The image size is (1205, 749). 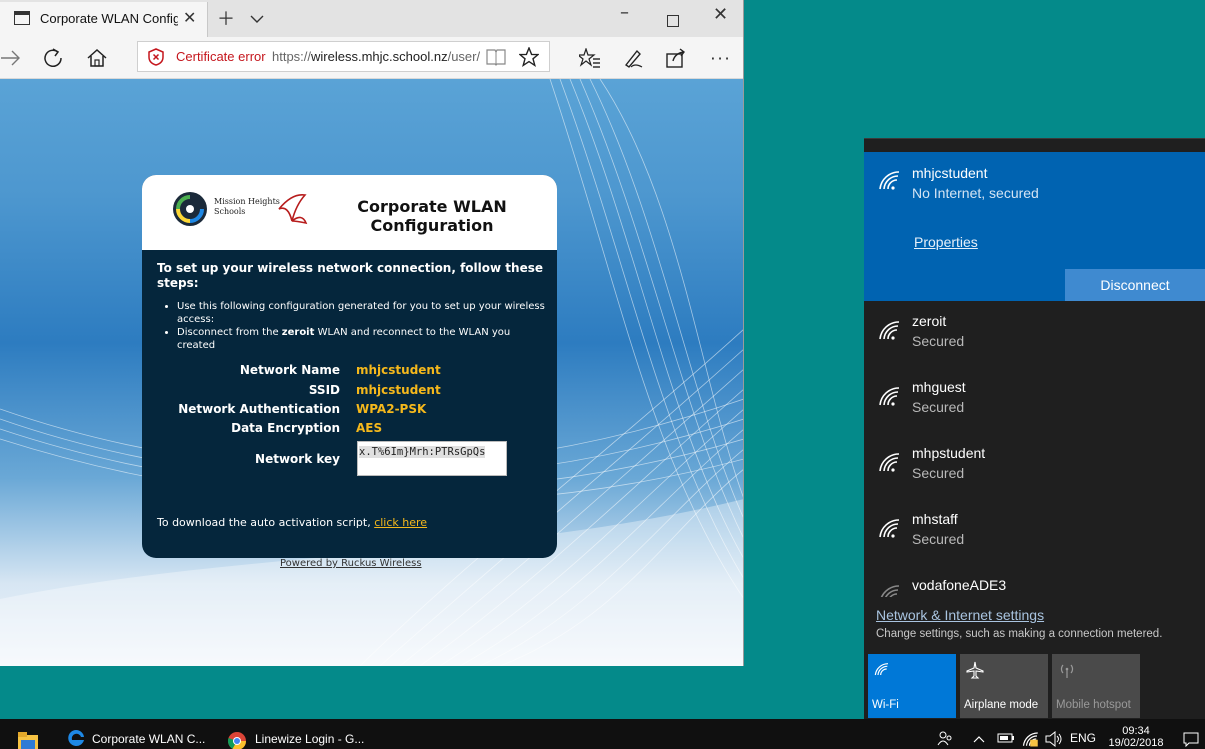 I want to click on airplane-mode-label: Airplane mode, so click(x=1001, y=705).